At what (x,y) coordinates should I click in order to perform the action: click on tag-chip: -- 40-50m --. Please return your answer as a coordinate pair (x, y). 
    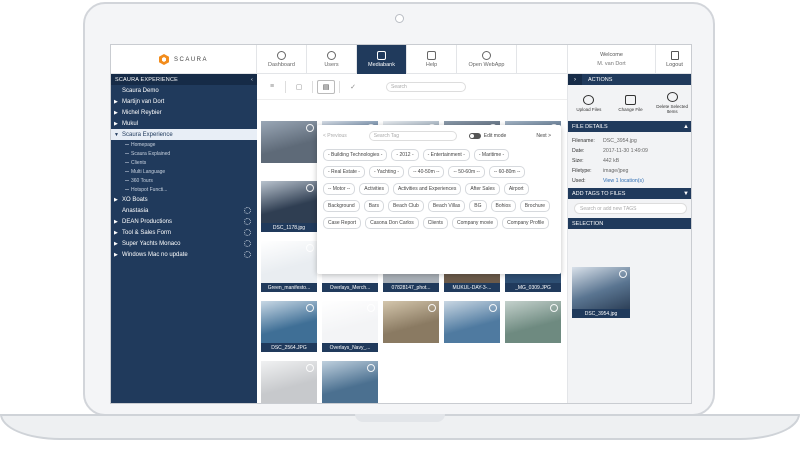
    Looking at the image, I should click on (426, 172).